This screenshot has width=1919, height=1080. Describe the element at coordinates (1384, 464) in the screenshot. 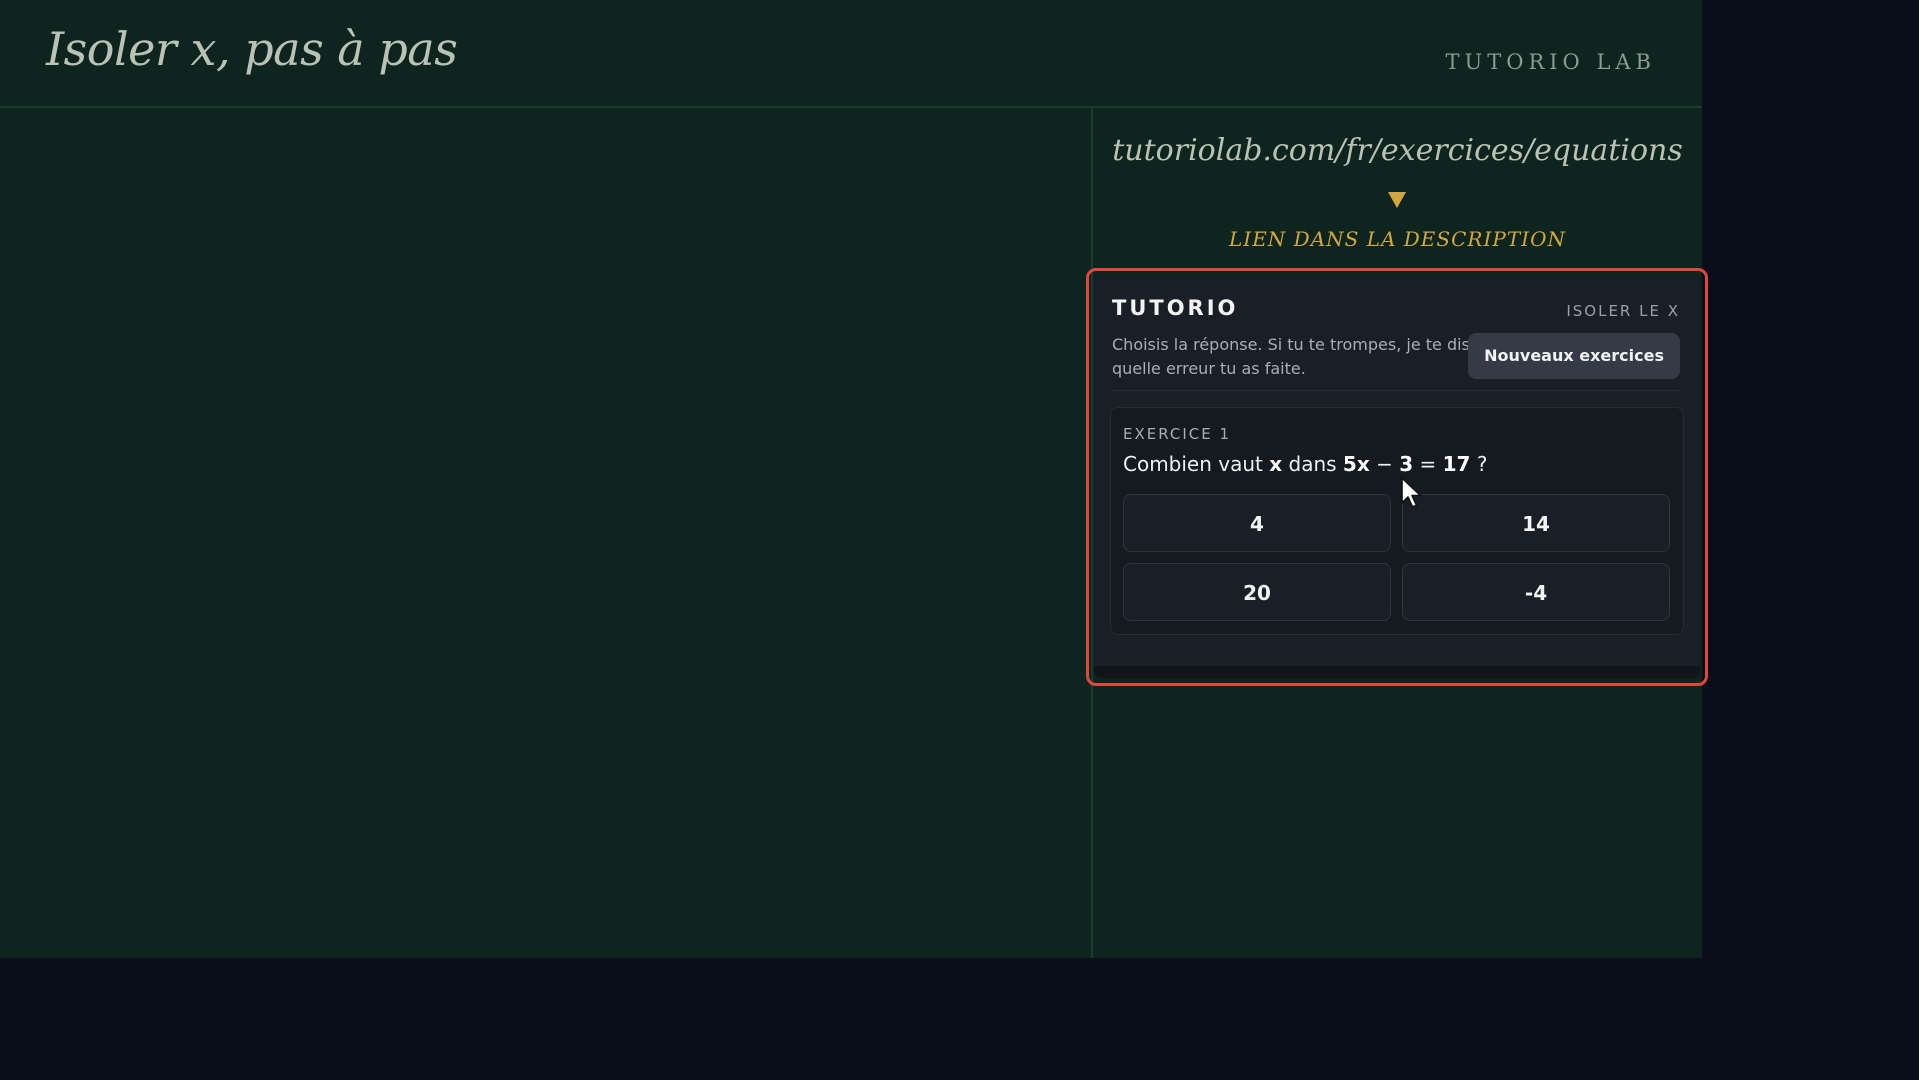

I see `equation-operator: −` at that location.